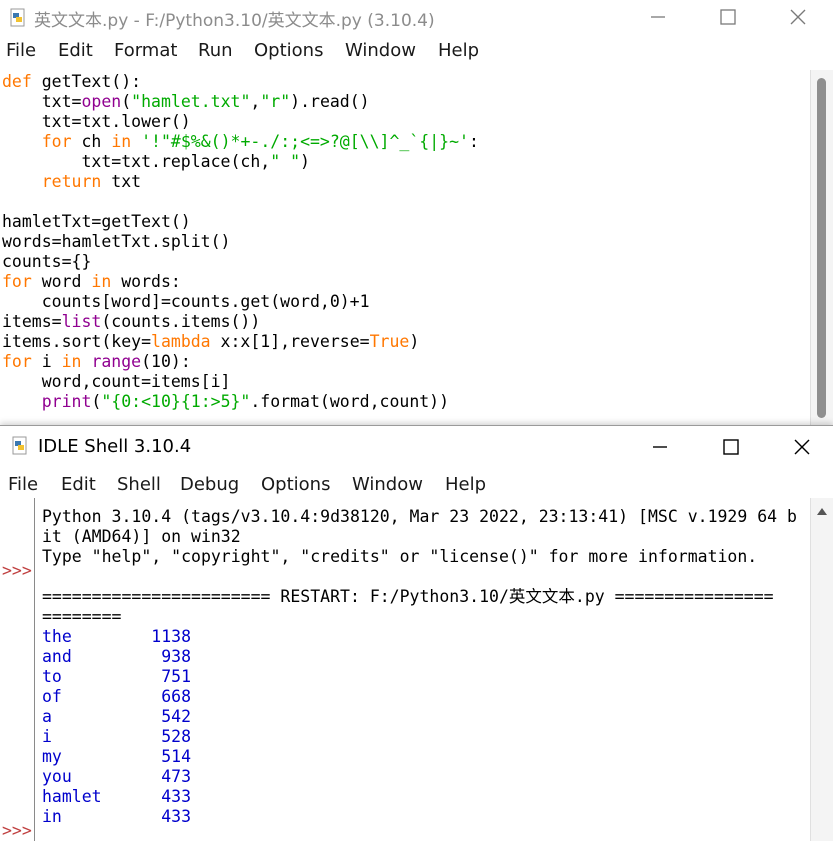 This screenshot has width=833, height=841. Describe the element at coordinates (209, 484) in the screenshot. I see `menu-debug: Debug` at that location.